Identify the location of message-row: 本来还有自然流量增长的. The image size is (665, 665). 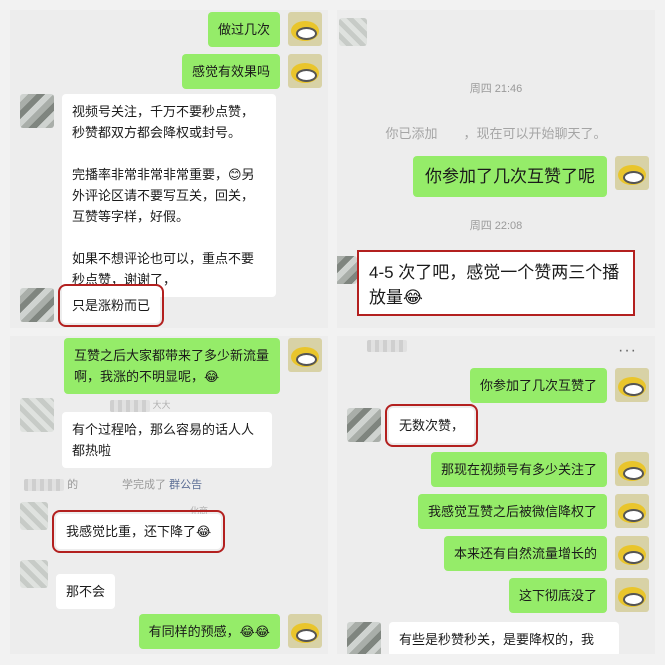
(546, 553).